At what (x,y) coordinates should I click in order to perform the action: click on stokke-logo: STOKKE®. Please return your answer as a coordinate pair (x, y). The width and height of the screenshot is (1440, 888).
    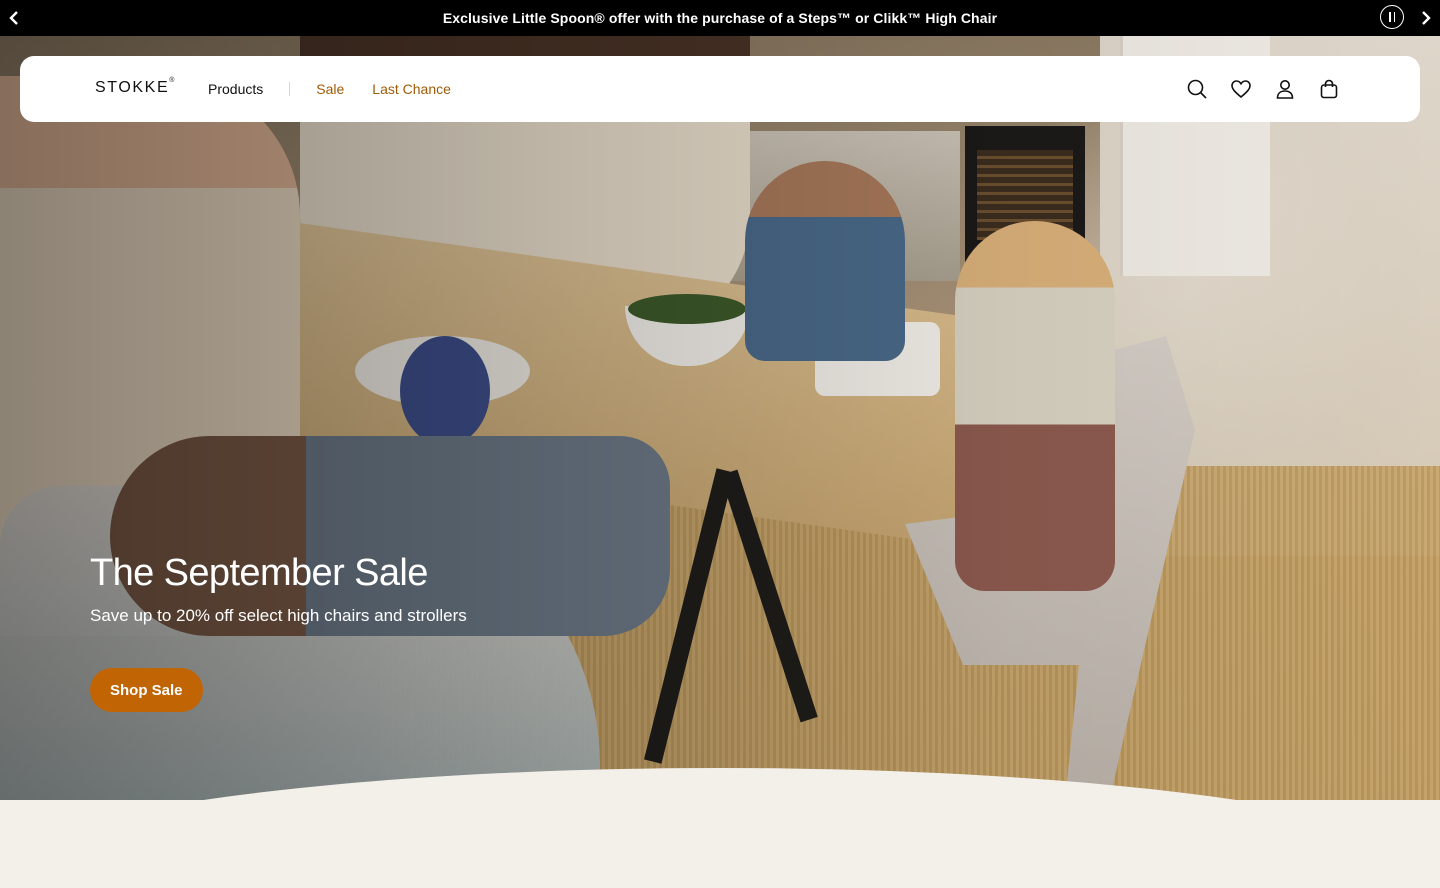
    Looking at the image, I should click on (135, 87).